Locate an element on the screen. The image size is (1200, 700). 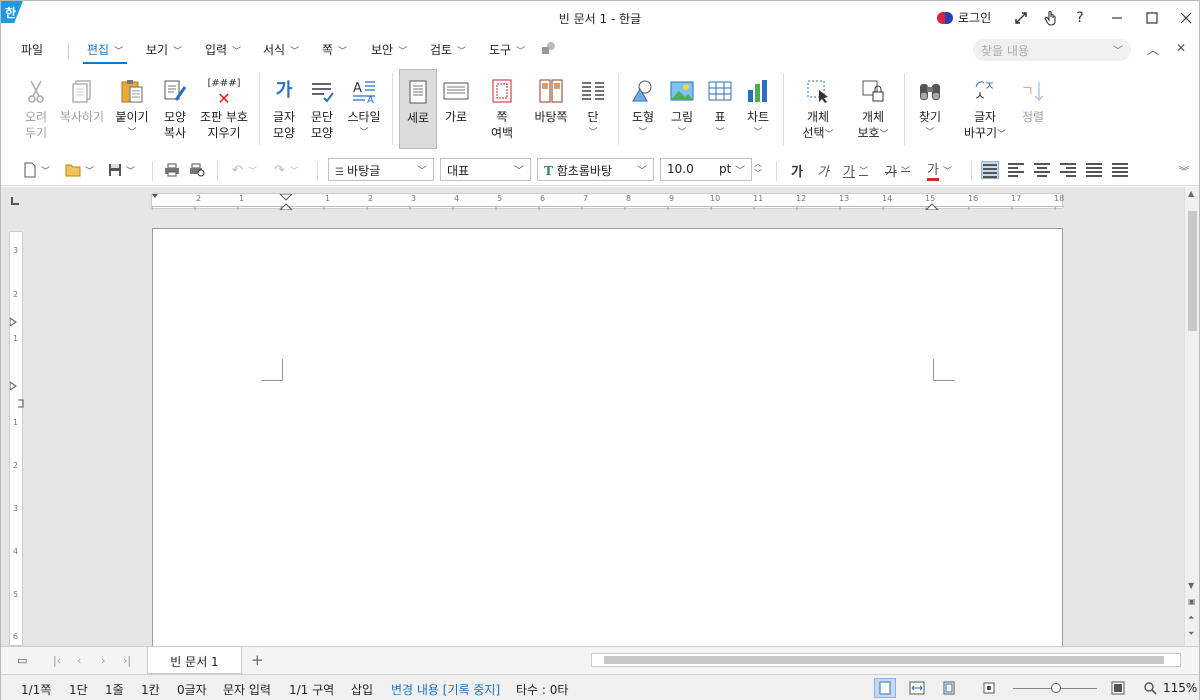
align-right-button is located at coordinates (1068, 170).